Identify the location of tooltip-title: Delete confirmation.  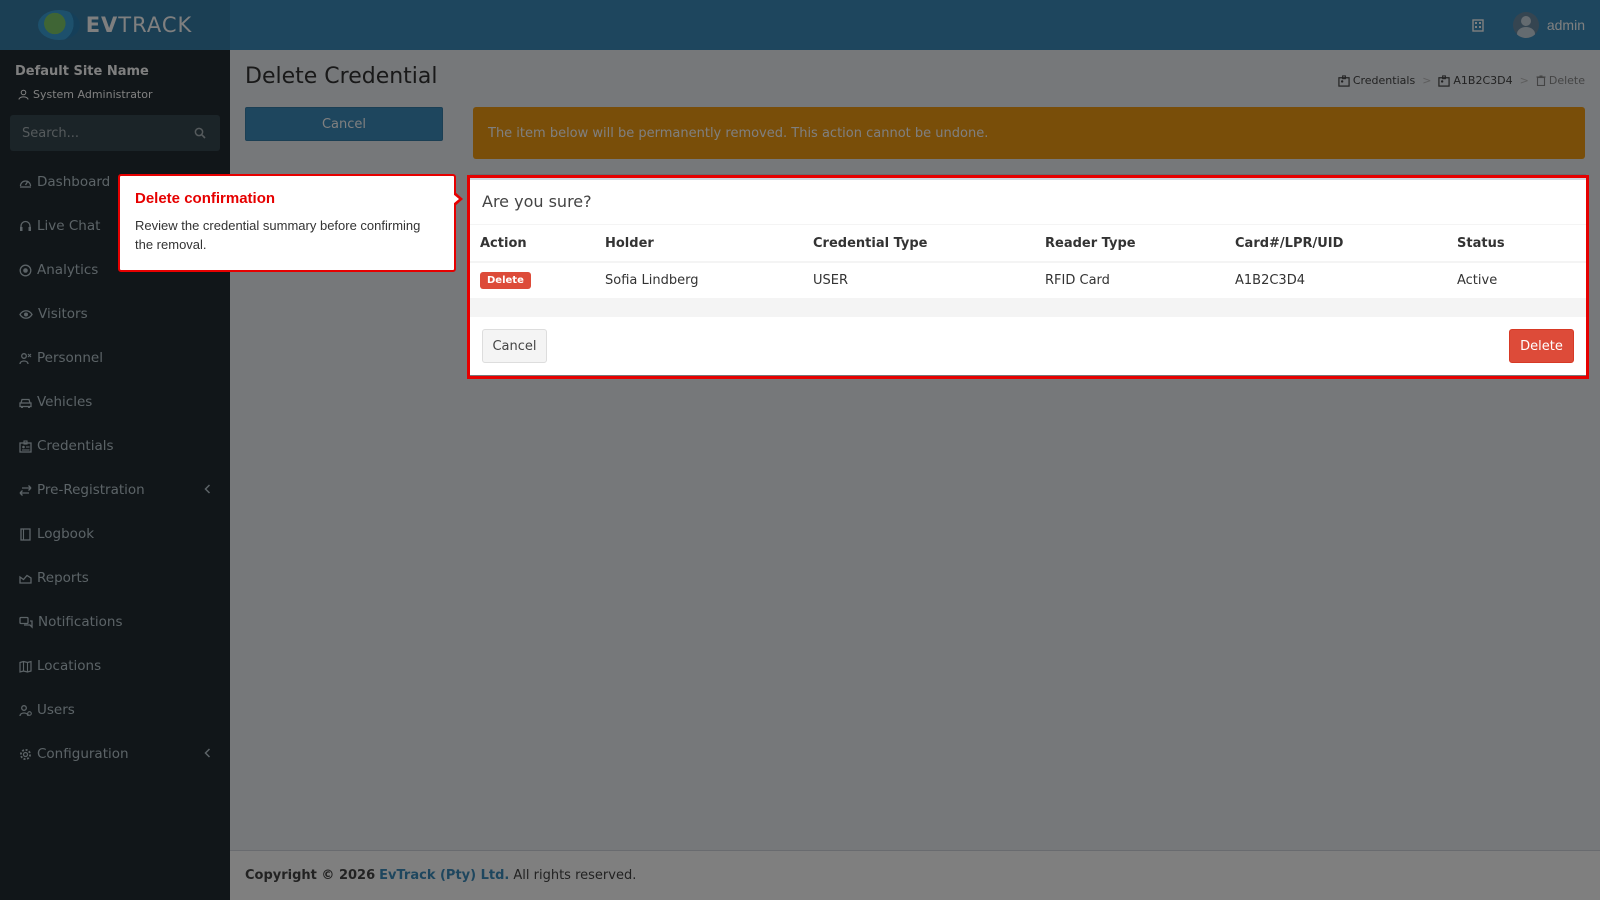
(205, 198).